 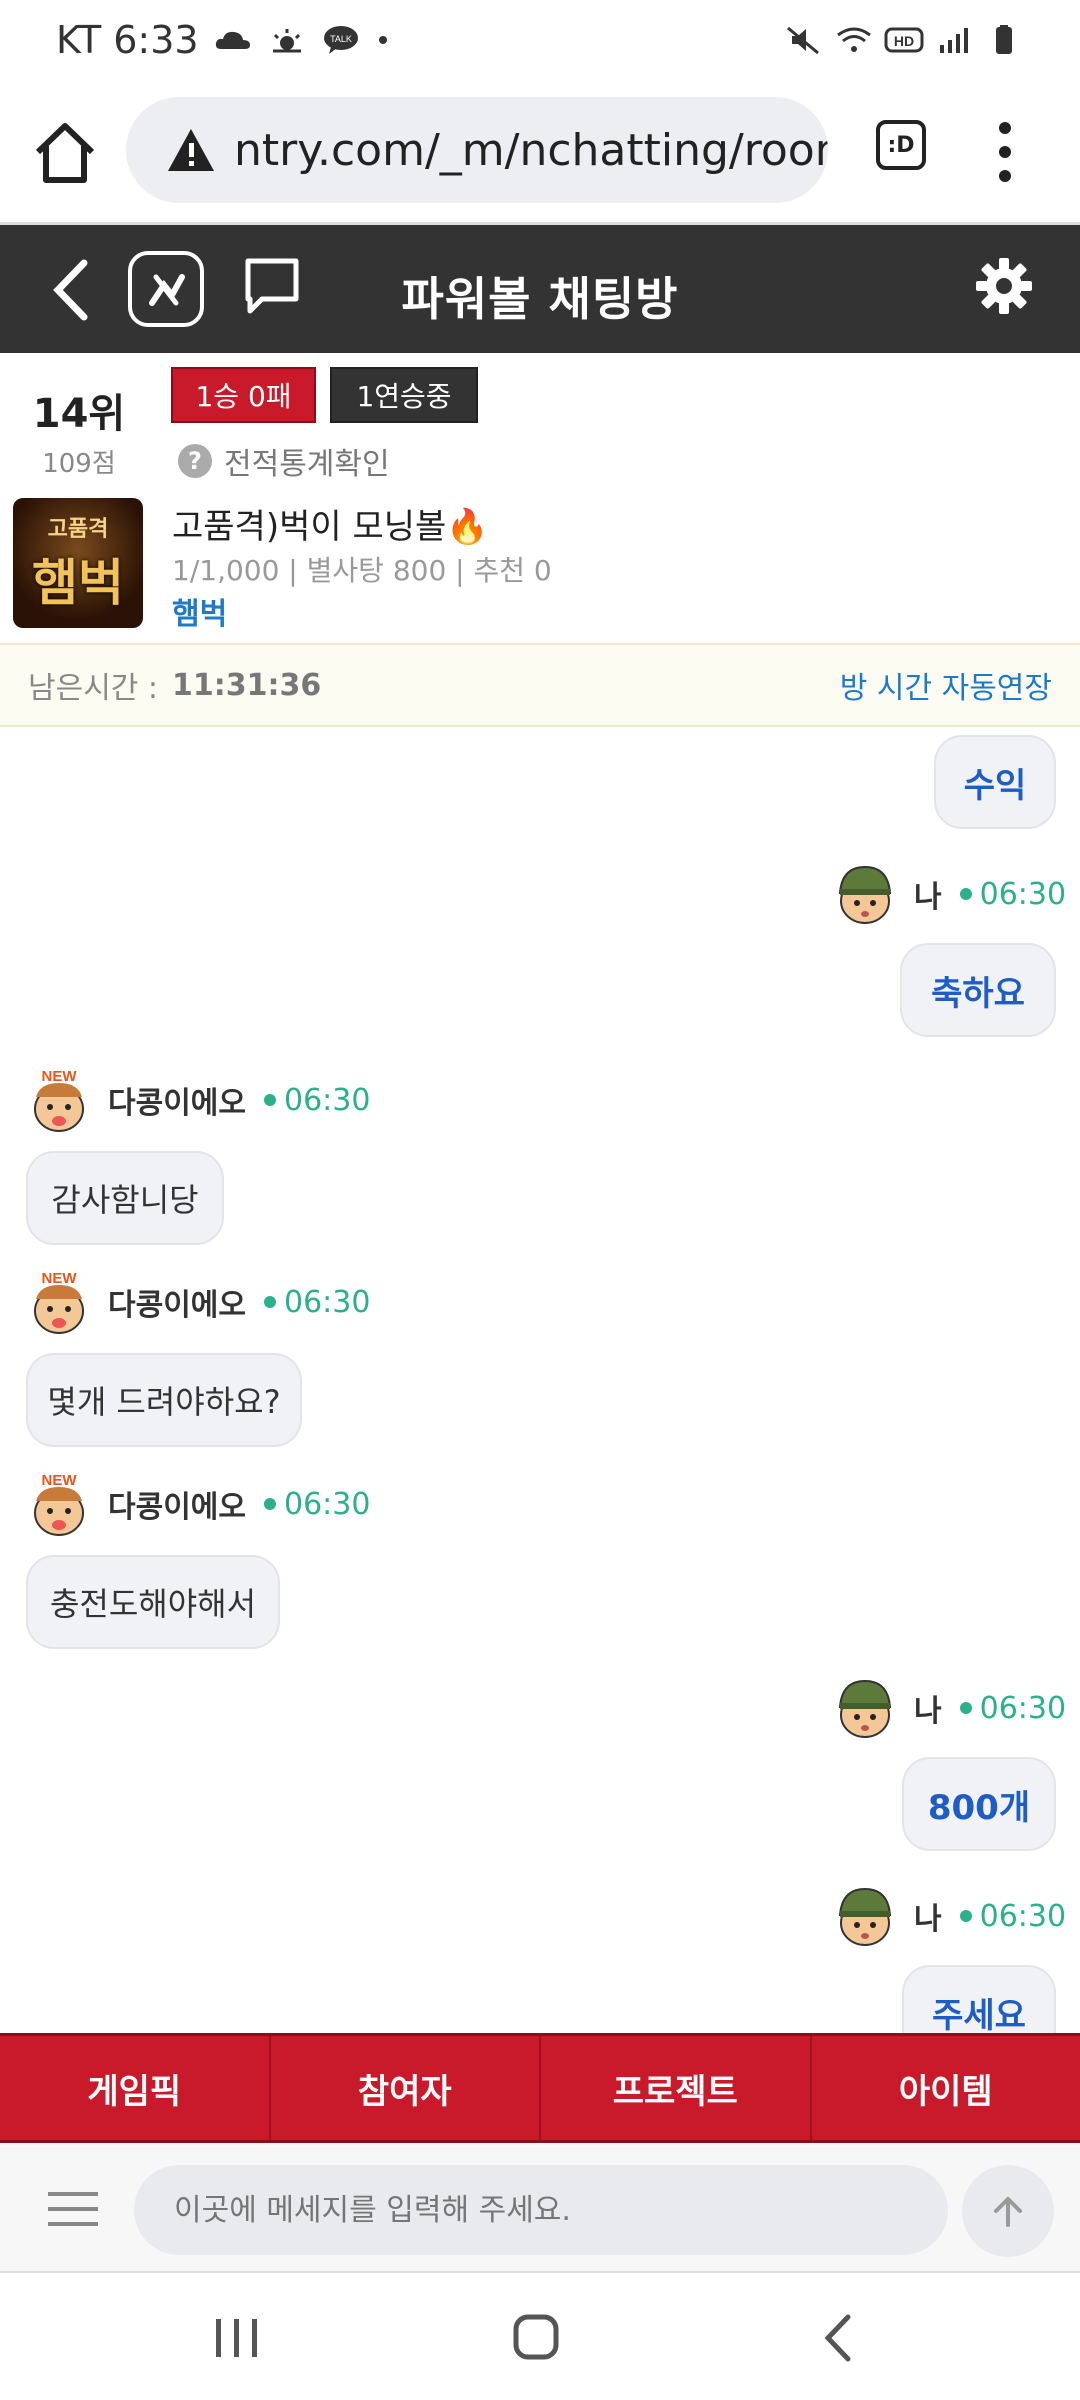 I want to click on home-nav-icon, so click(x=536, y=2338).